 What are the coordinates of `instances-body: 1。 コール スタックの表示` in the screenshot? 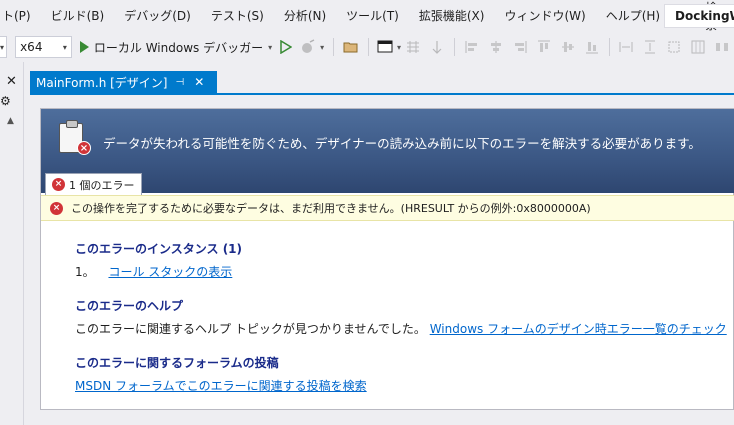 It's located at (158, 271).